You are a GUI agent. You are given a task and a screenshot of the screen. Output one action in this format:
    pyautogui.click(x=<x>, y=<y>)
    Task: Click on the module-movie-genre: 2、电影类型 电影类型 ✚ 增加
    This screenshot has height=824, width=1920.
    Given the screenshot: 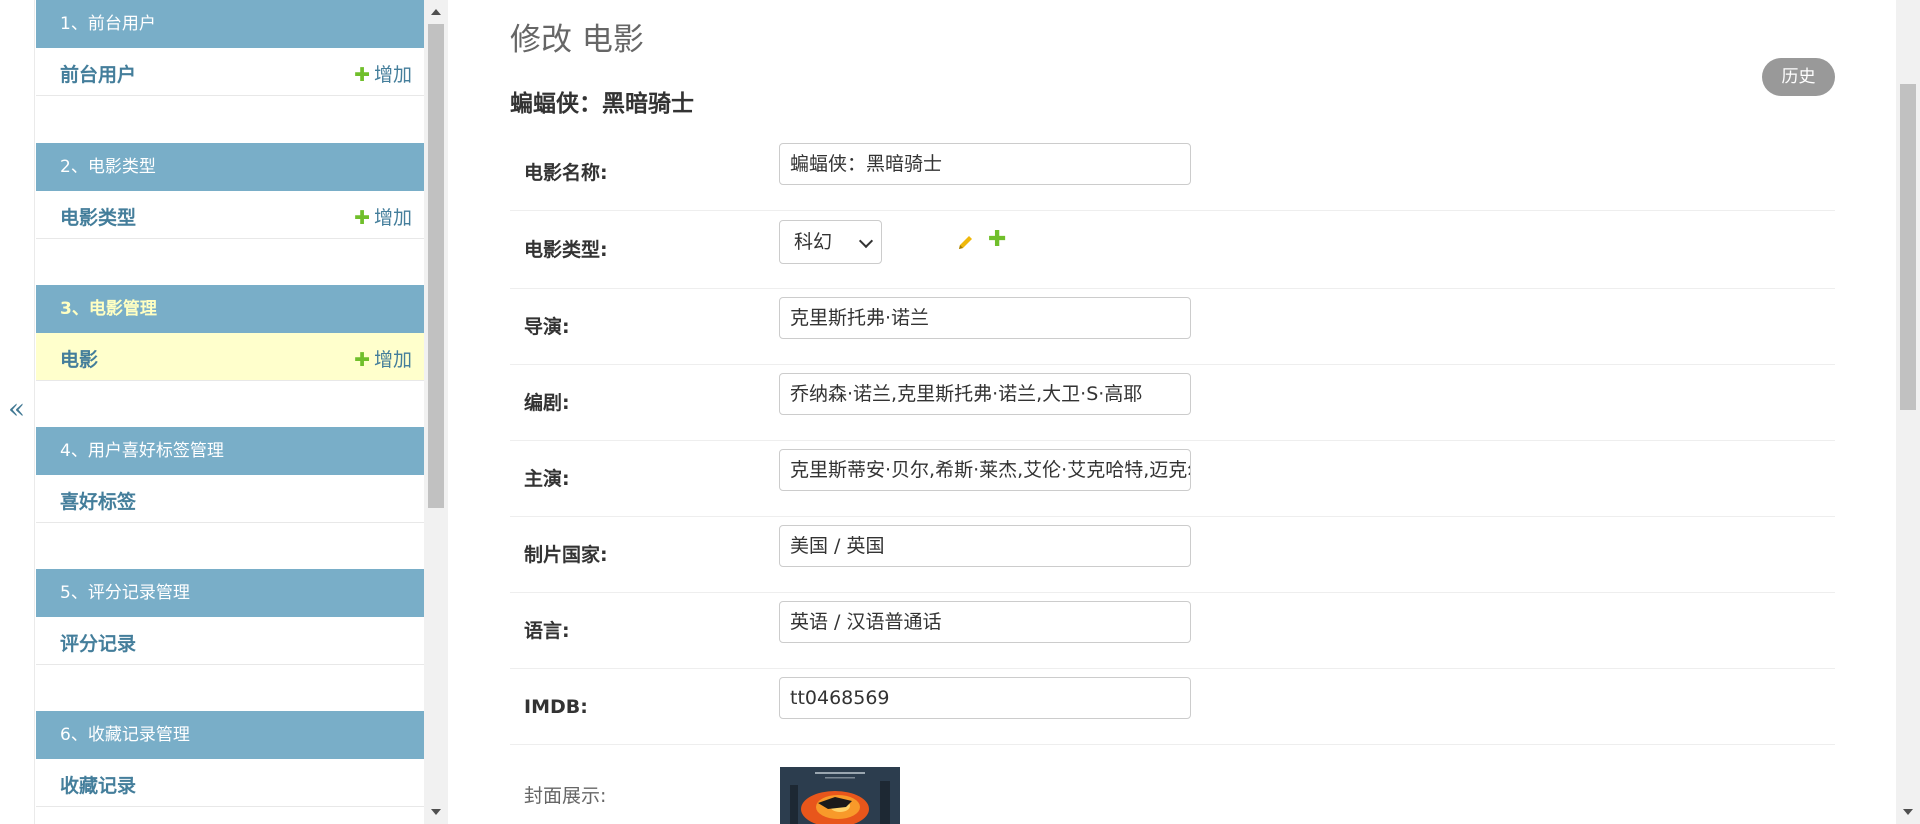 What is the action you would take?
    pyautogui.click(x=230, y=191)
    